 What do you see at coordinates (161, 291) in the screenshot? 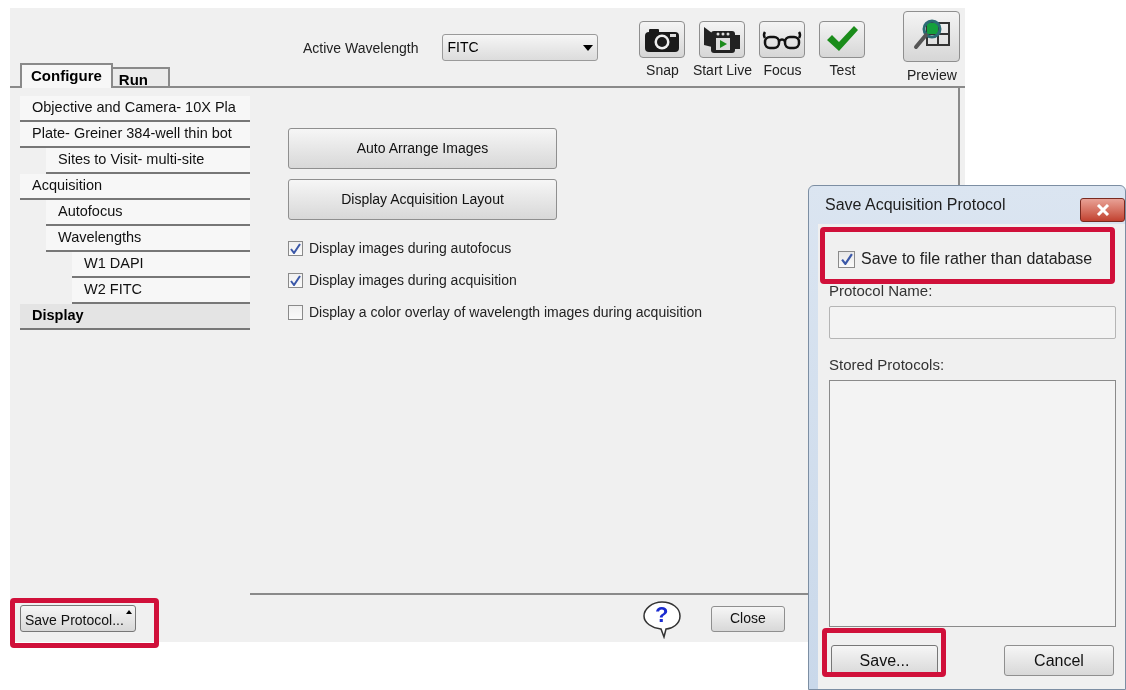
I see `tree-item: W2 FITC` at bounding box center [161, 291].